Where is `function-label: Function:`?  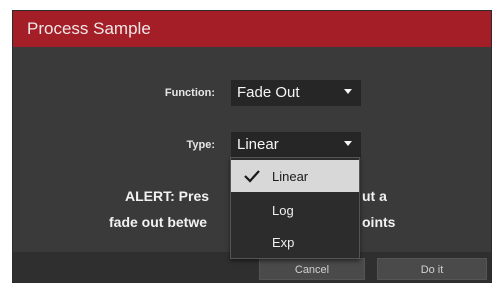
function-label: Function: is located at coordinates (189, 93).